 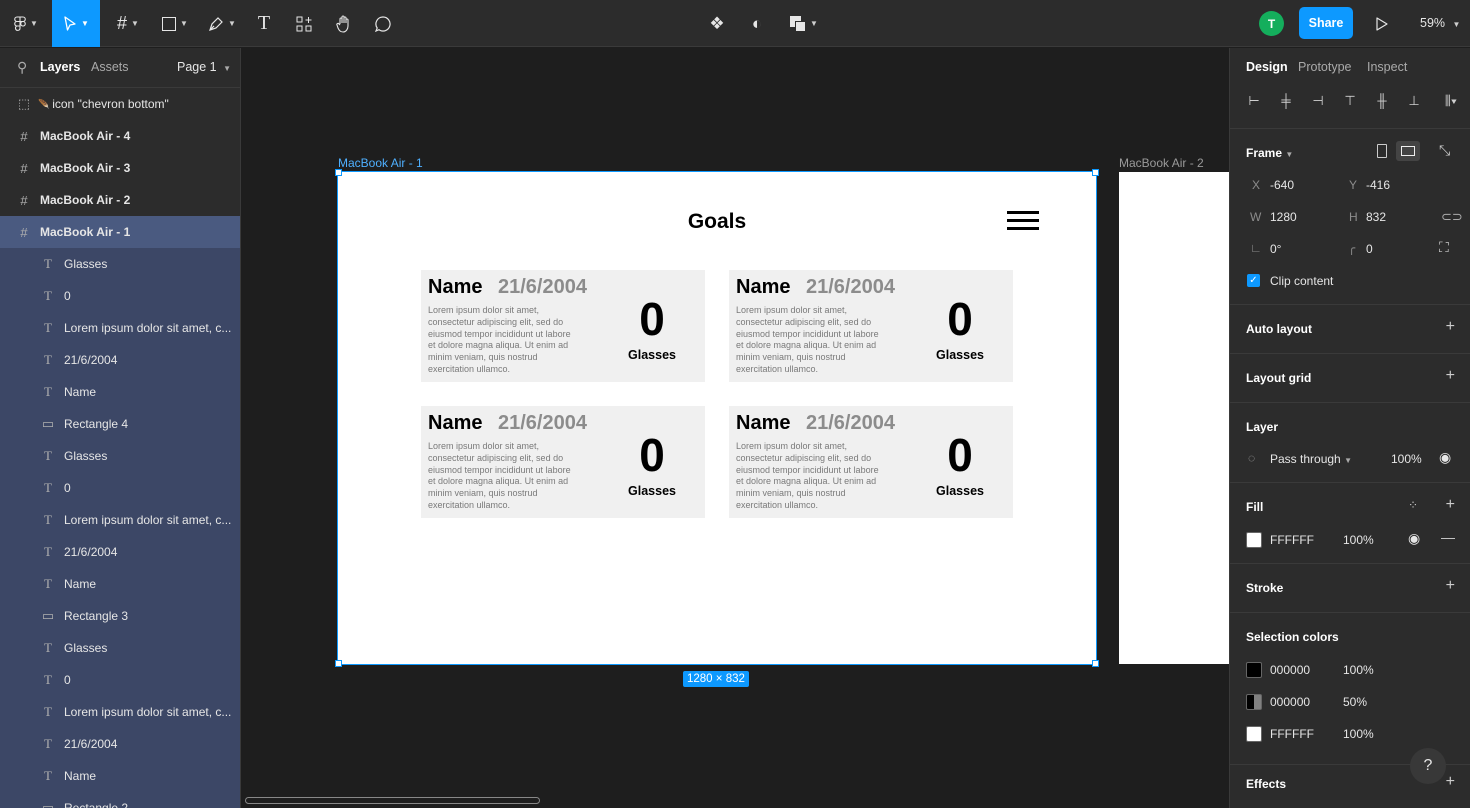 What do you see at coordinates (76, 23) in the screenshot?
I see `move-tool-button: ▼` at bounding box center [76, 23].